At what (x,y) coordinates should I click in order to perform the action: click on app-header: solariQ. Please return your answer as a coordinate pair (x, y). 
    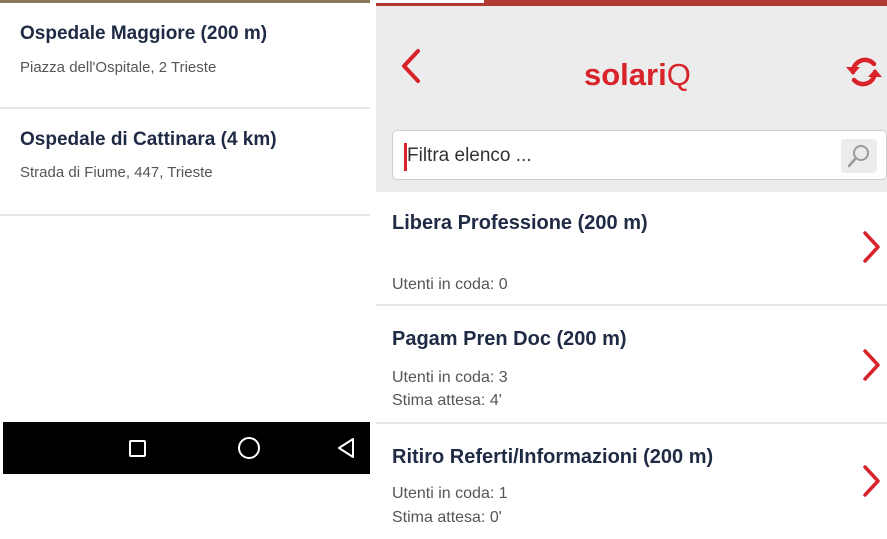
    Looking at the image, I should click on (631, 64).